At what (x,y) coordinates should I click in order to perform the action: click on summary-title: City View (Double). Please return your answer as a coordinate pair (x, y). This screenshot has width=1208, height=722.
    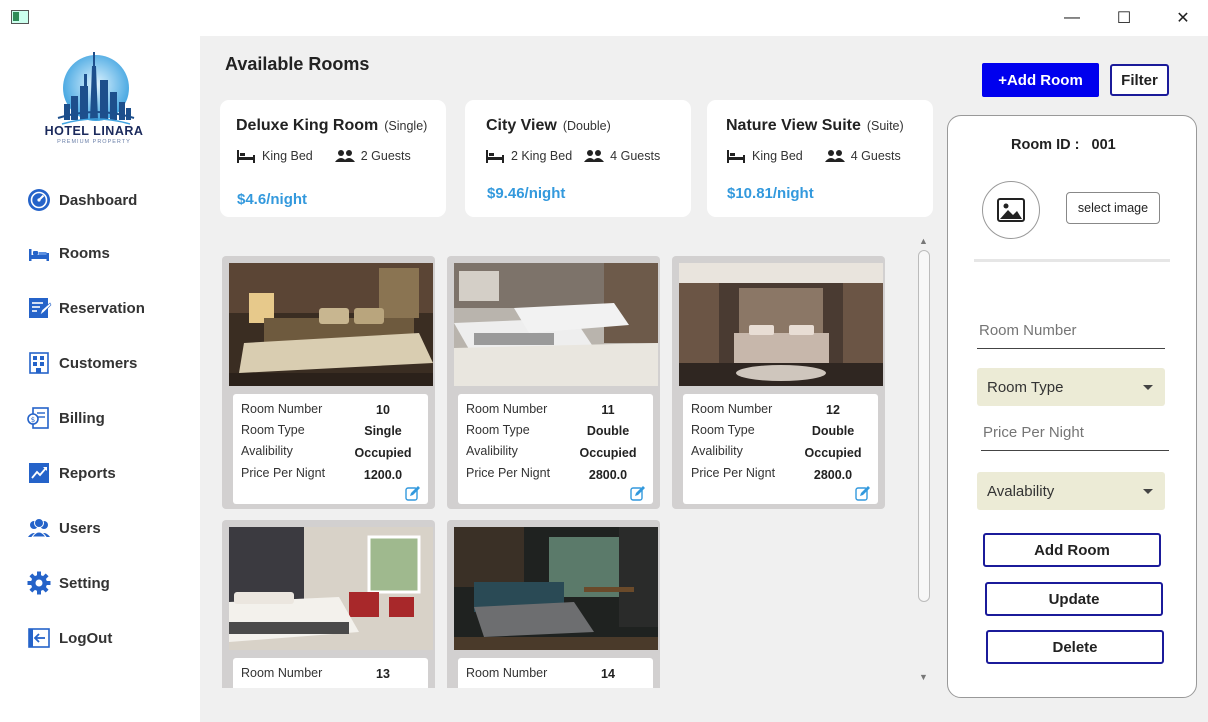
    Looking at the image, I should click on (548, 125).